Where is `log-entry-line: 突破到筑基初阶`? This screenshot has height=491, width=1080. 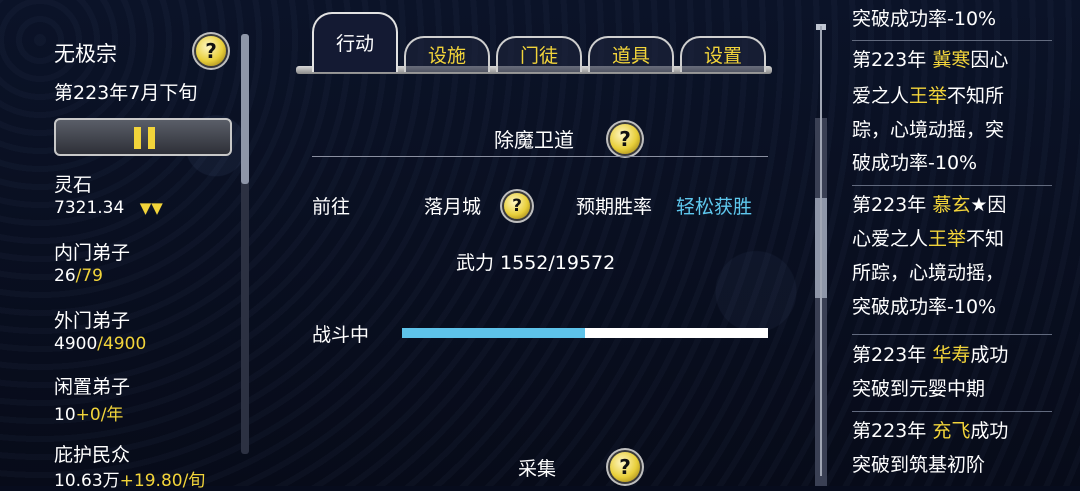 log-entry-line: 突破到筑基初阶 is located at coordinates (918, 465).